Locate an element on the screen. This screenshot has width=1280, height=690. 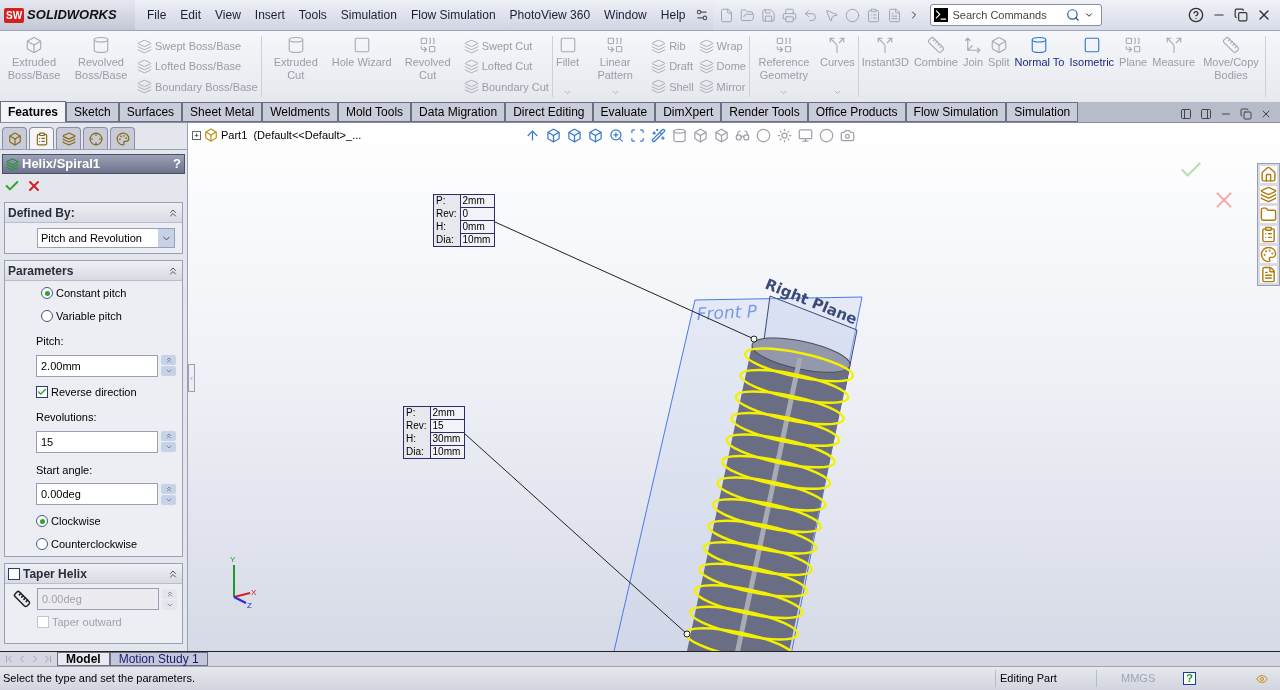
menu-item: File is located at coordinates (157, 15).